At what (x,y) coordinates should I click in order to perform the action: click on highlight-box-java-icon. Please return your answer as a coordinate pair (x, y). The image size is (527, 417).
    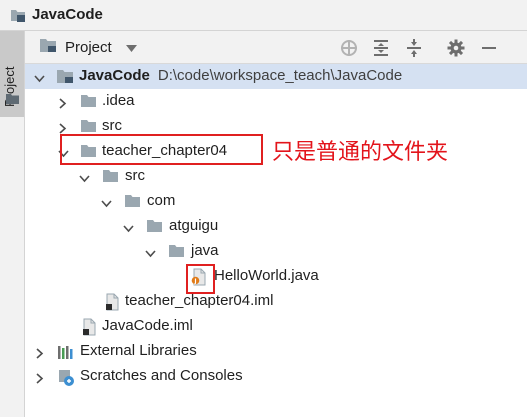
    Looking at the image, I should click on (200, 279).